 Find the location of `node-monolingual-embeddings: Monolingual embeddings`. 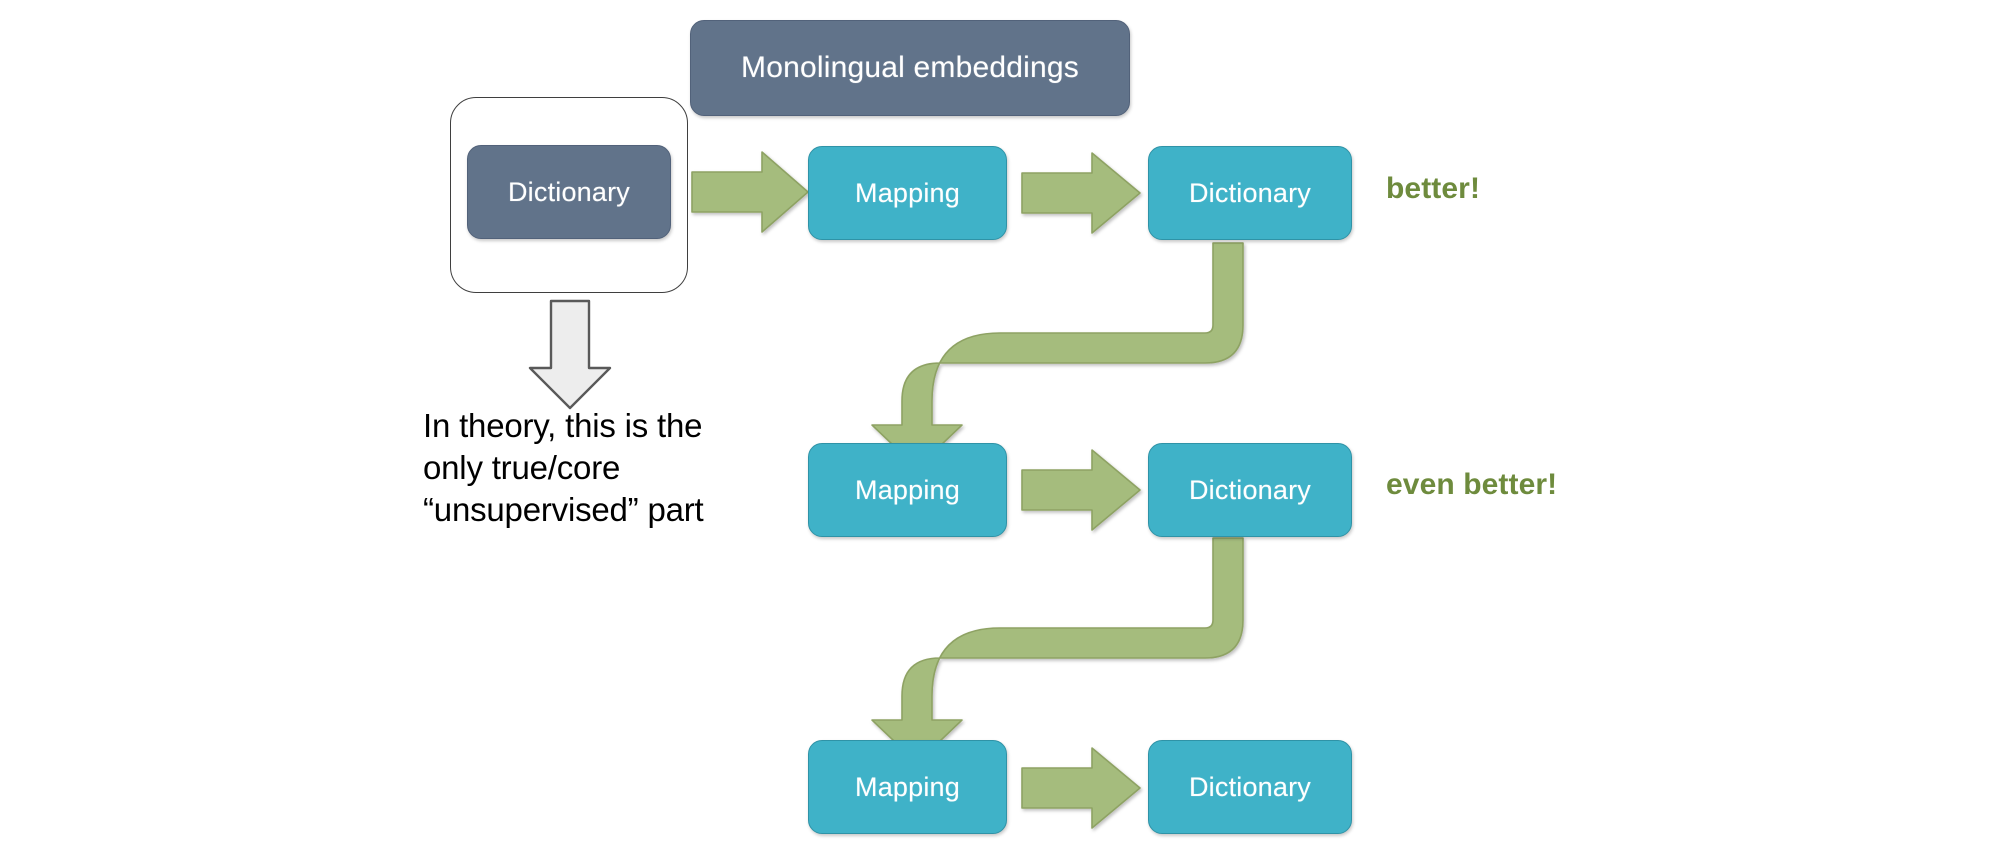

node-monolingual-embeddings: Monolingual embeddings is located at coordinates (910, 68).